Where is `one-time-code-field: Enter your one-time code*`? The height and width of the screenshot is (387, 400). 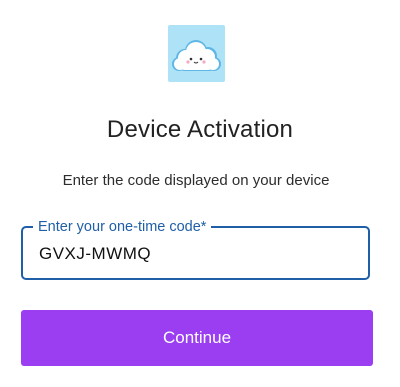 one-time-code-field: Enter your one-time code* is located at coordinates (195, 249).